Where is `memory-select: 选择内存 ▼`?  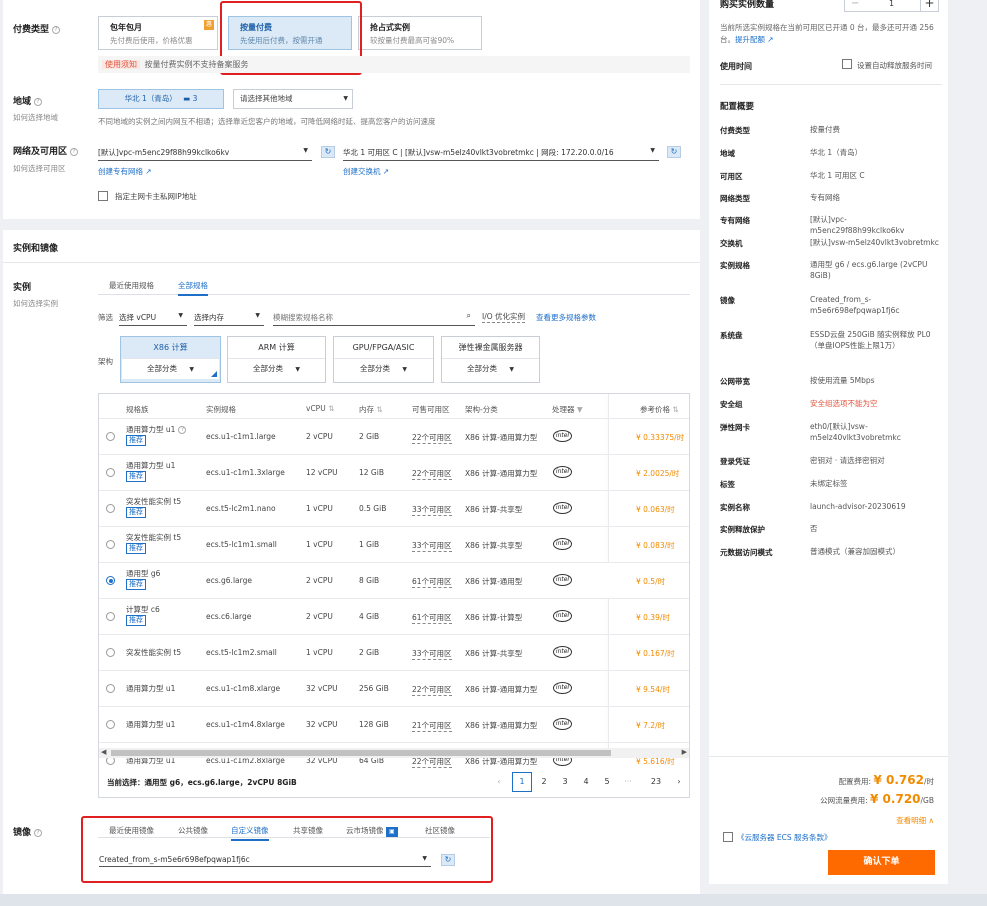 memory-select: 选择内存 ▼ is located at coordinates (229, 319).